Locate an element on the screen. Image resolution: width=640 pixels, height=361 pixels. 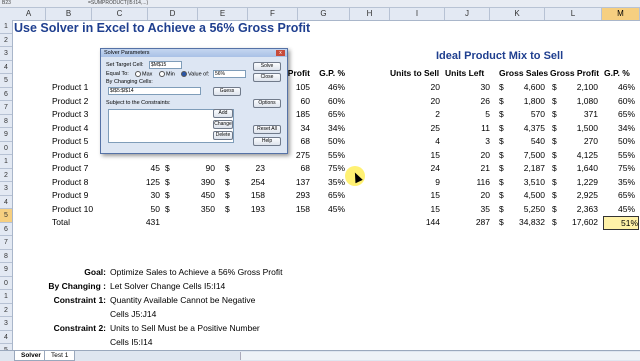
cell-gross-profit: 371 is located at coordinates (578, 115).